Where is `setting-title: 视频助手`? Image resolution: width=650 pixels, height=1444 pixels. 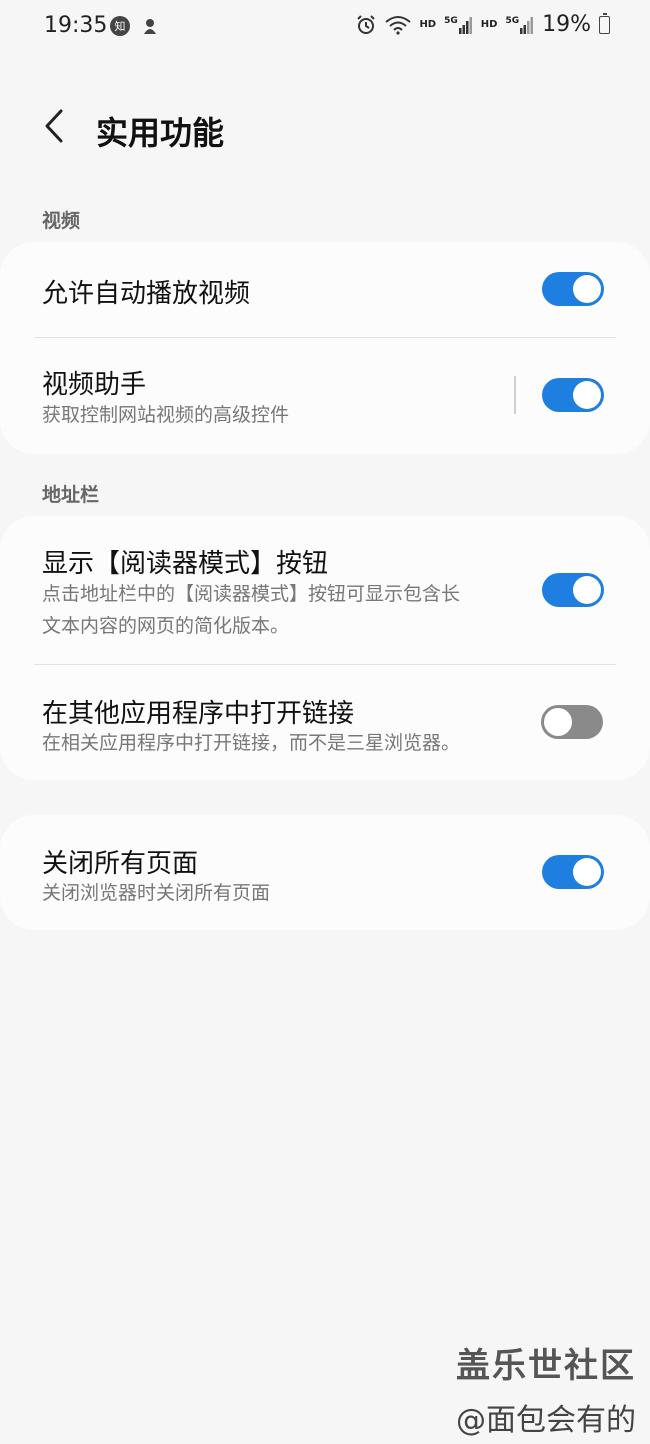 setting-title: 视频助手 is located at coordinates (94, 385).